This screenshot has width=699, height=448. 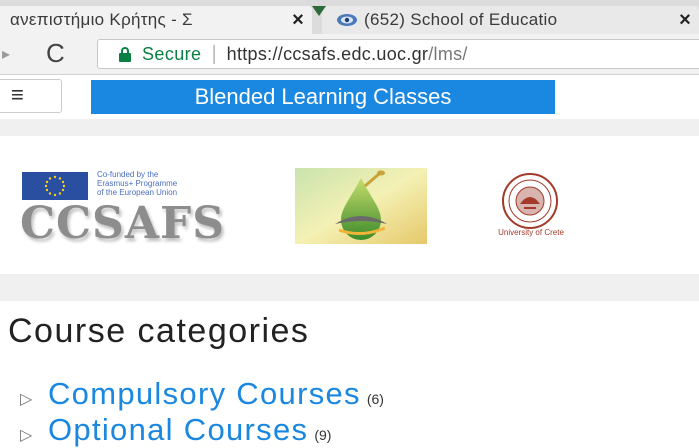 What do you see at coordinates (346, 20) in the screenshot?
I see `eye-logo-icon` at bounding box center [346, 20].